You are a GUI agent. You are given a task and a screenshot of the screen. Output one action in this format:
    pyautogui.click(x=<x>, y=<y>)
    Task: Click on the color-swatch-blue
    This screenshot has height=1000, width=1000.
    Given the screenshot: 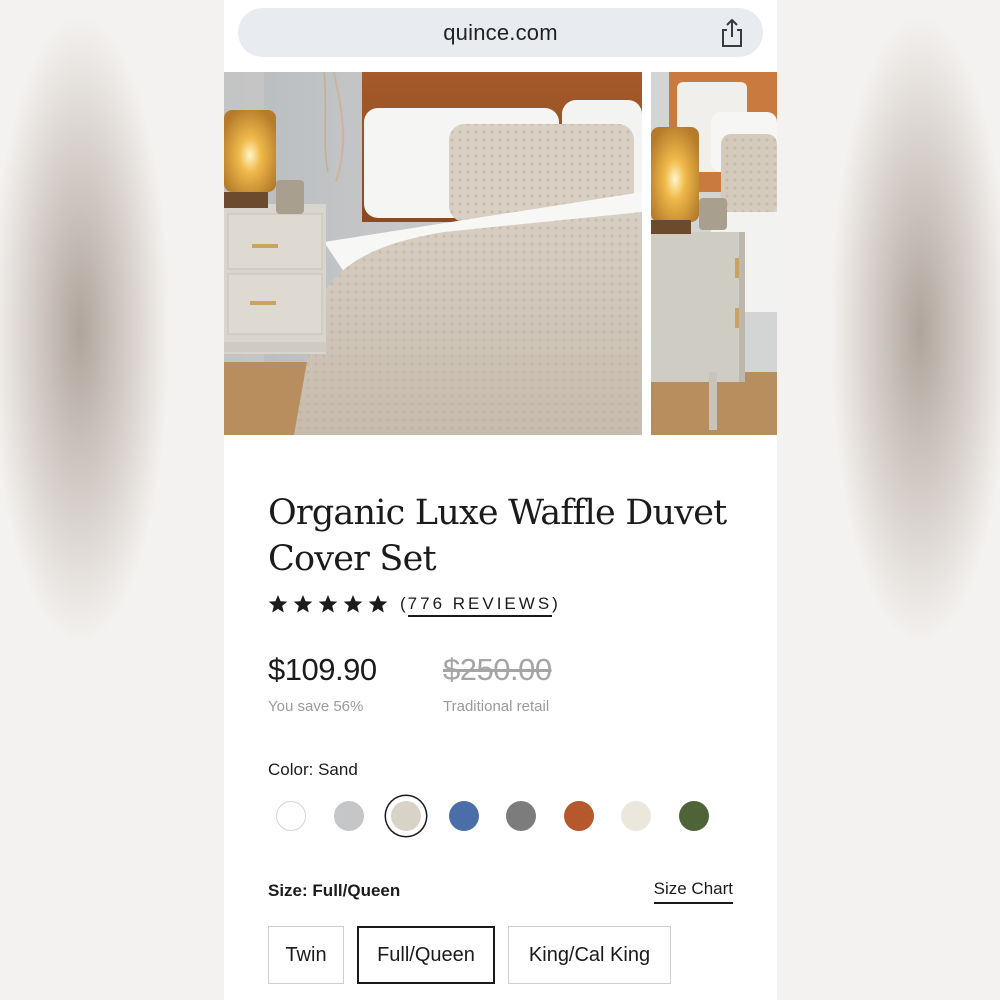 What is the action you would take?
    pyautogui.click(x=463, y=816)
    